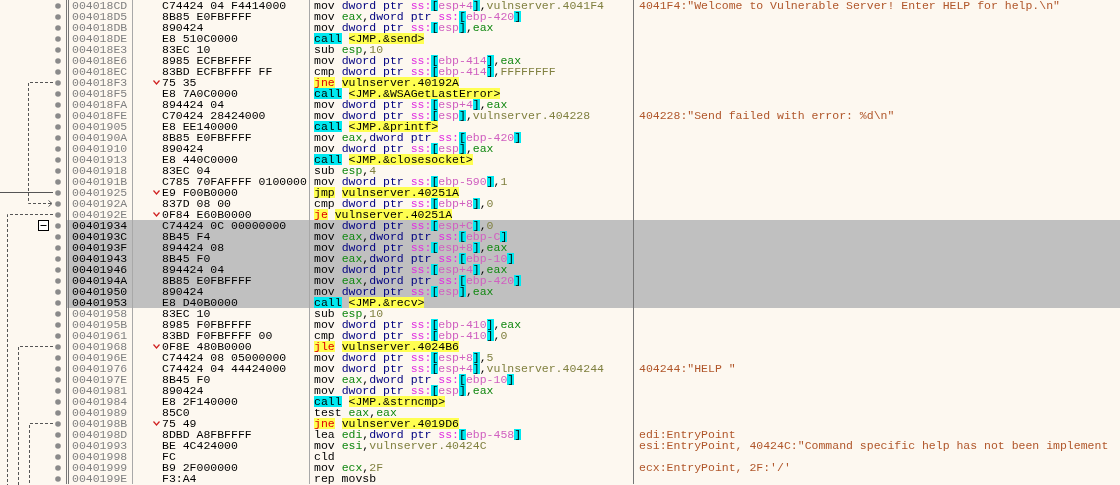 The height and width of the screenshot is (485, 1120). Describe the element at coordinates (593, 126) in the screenshot. I see `code-row: 00401905 E8 EE140000 call <JMP.&printf>` at that location.